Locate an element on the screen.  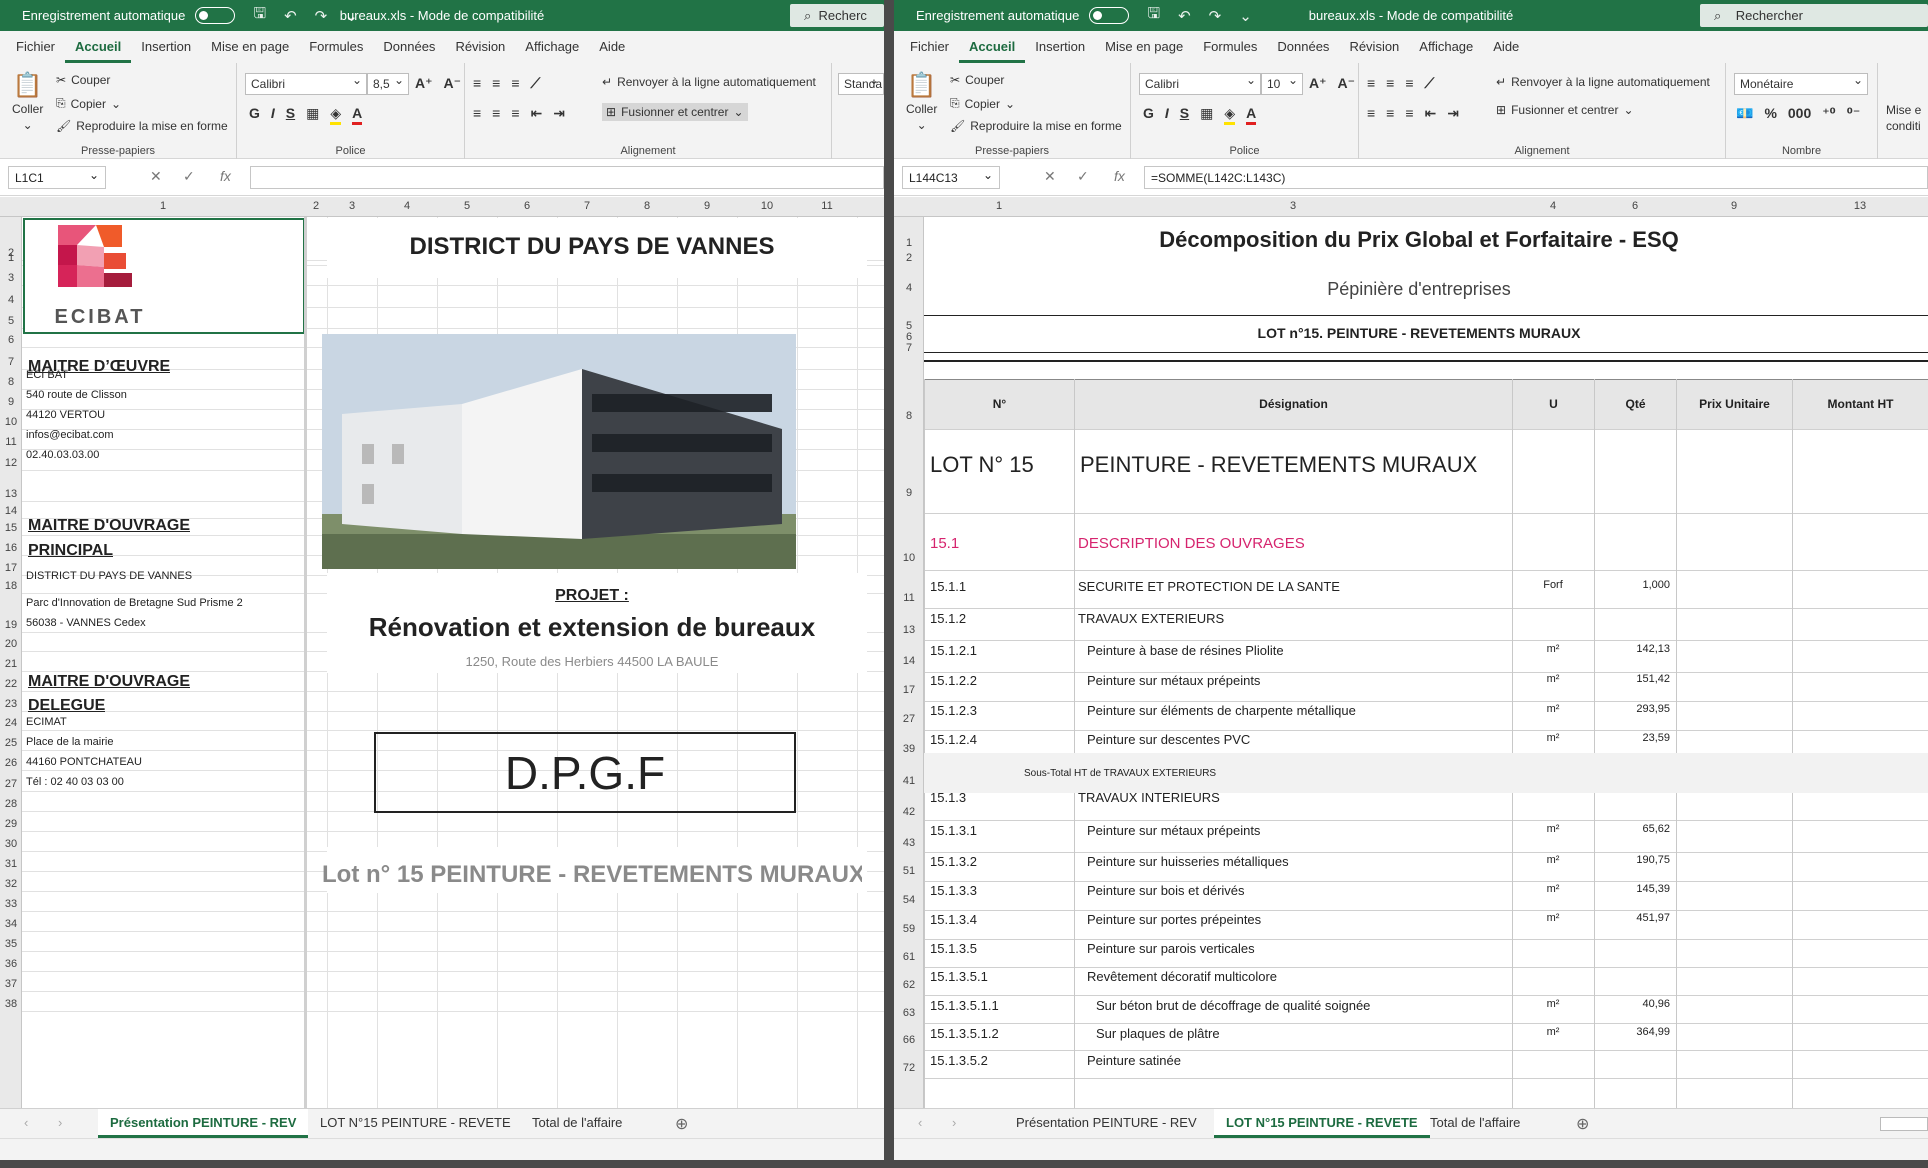
row-header: 3 is located at coordinates (11, 278).